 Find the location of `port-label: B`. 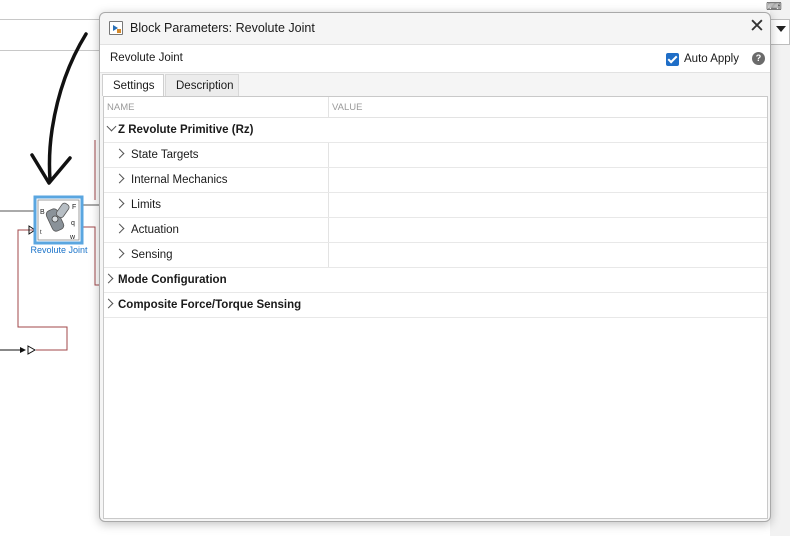

port-label: B is located at coordinates (42, 212).